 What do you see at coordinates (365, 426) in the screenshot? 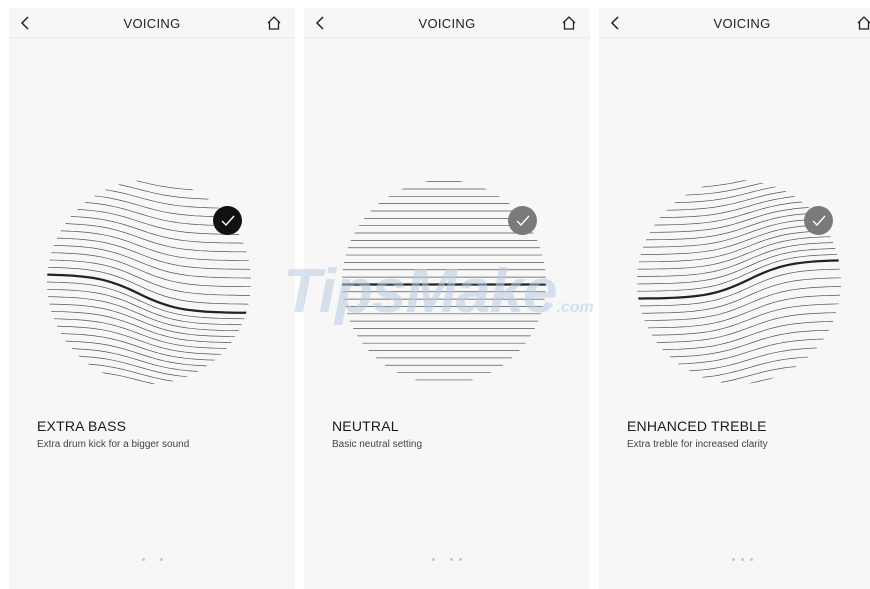
I see `preset-name: NEUTRAL` at bounding box center [365, 426].